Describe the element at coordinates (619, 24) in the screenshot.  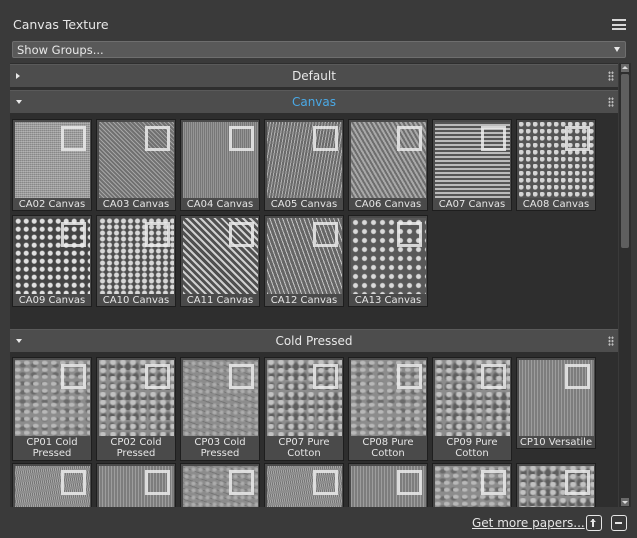
I see `hamburger-menu-icon` at that location.